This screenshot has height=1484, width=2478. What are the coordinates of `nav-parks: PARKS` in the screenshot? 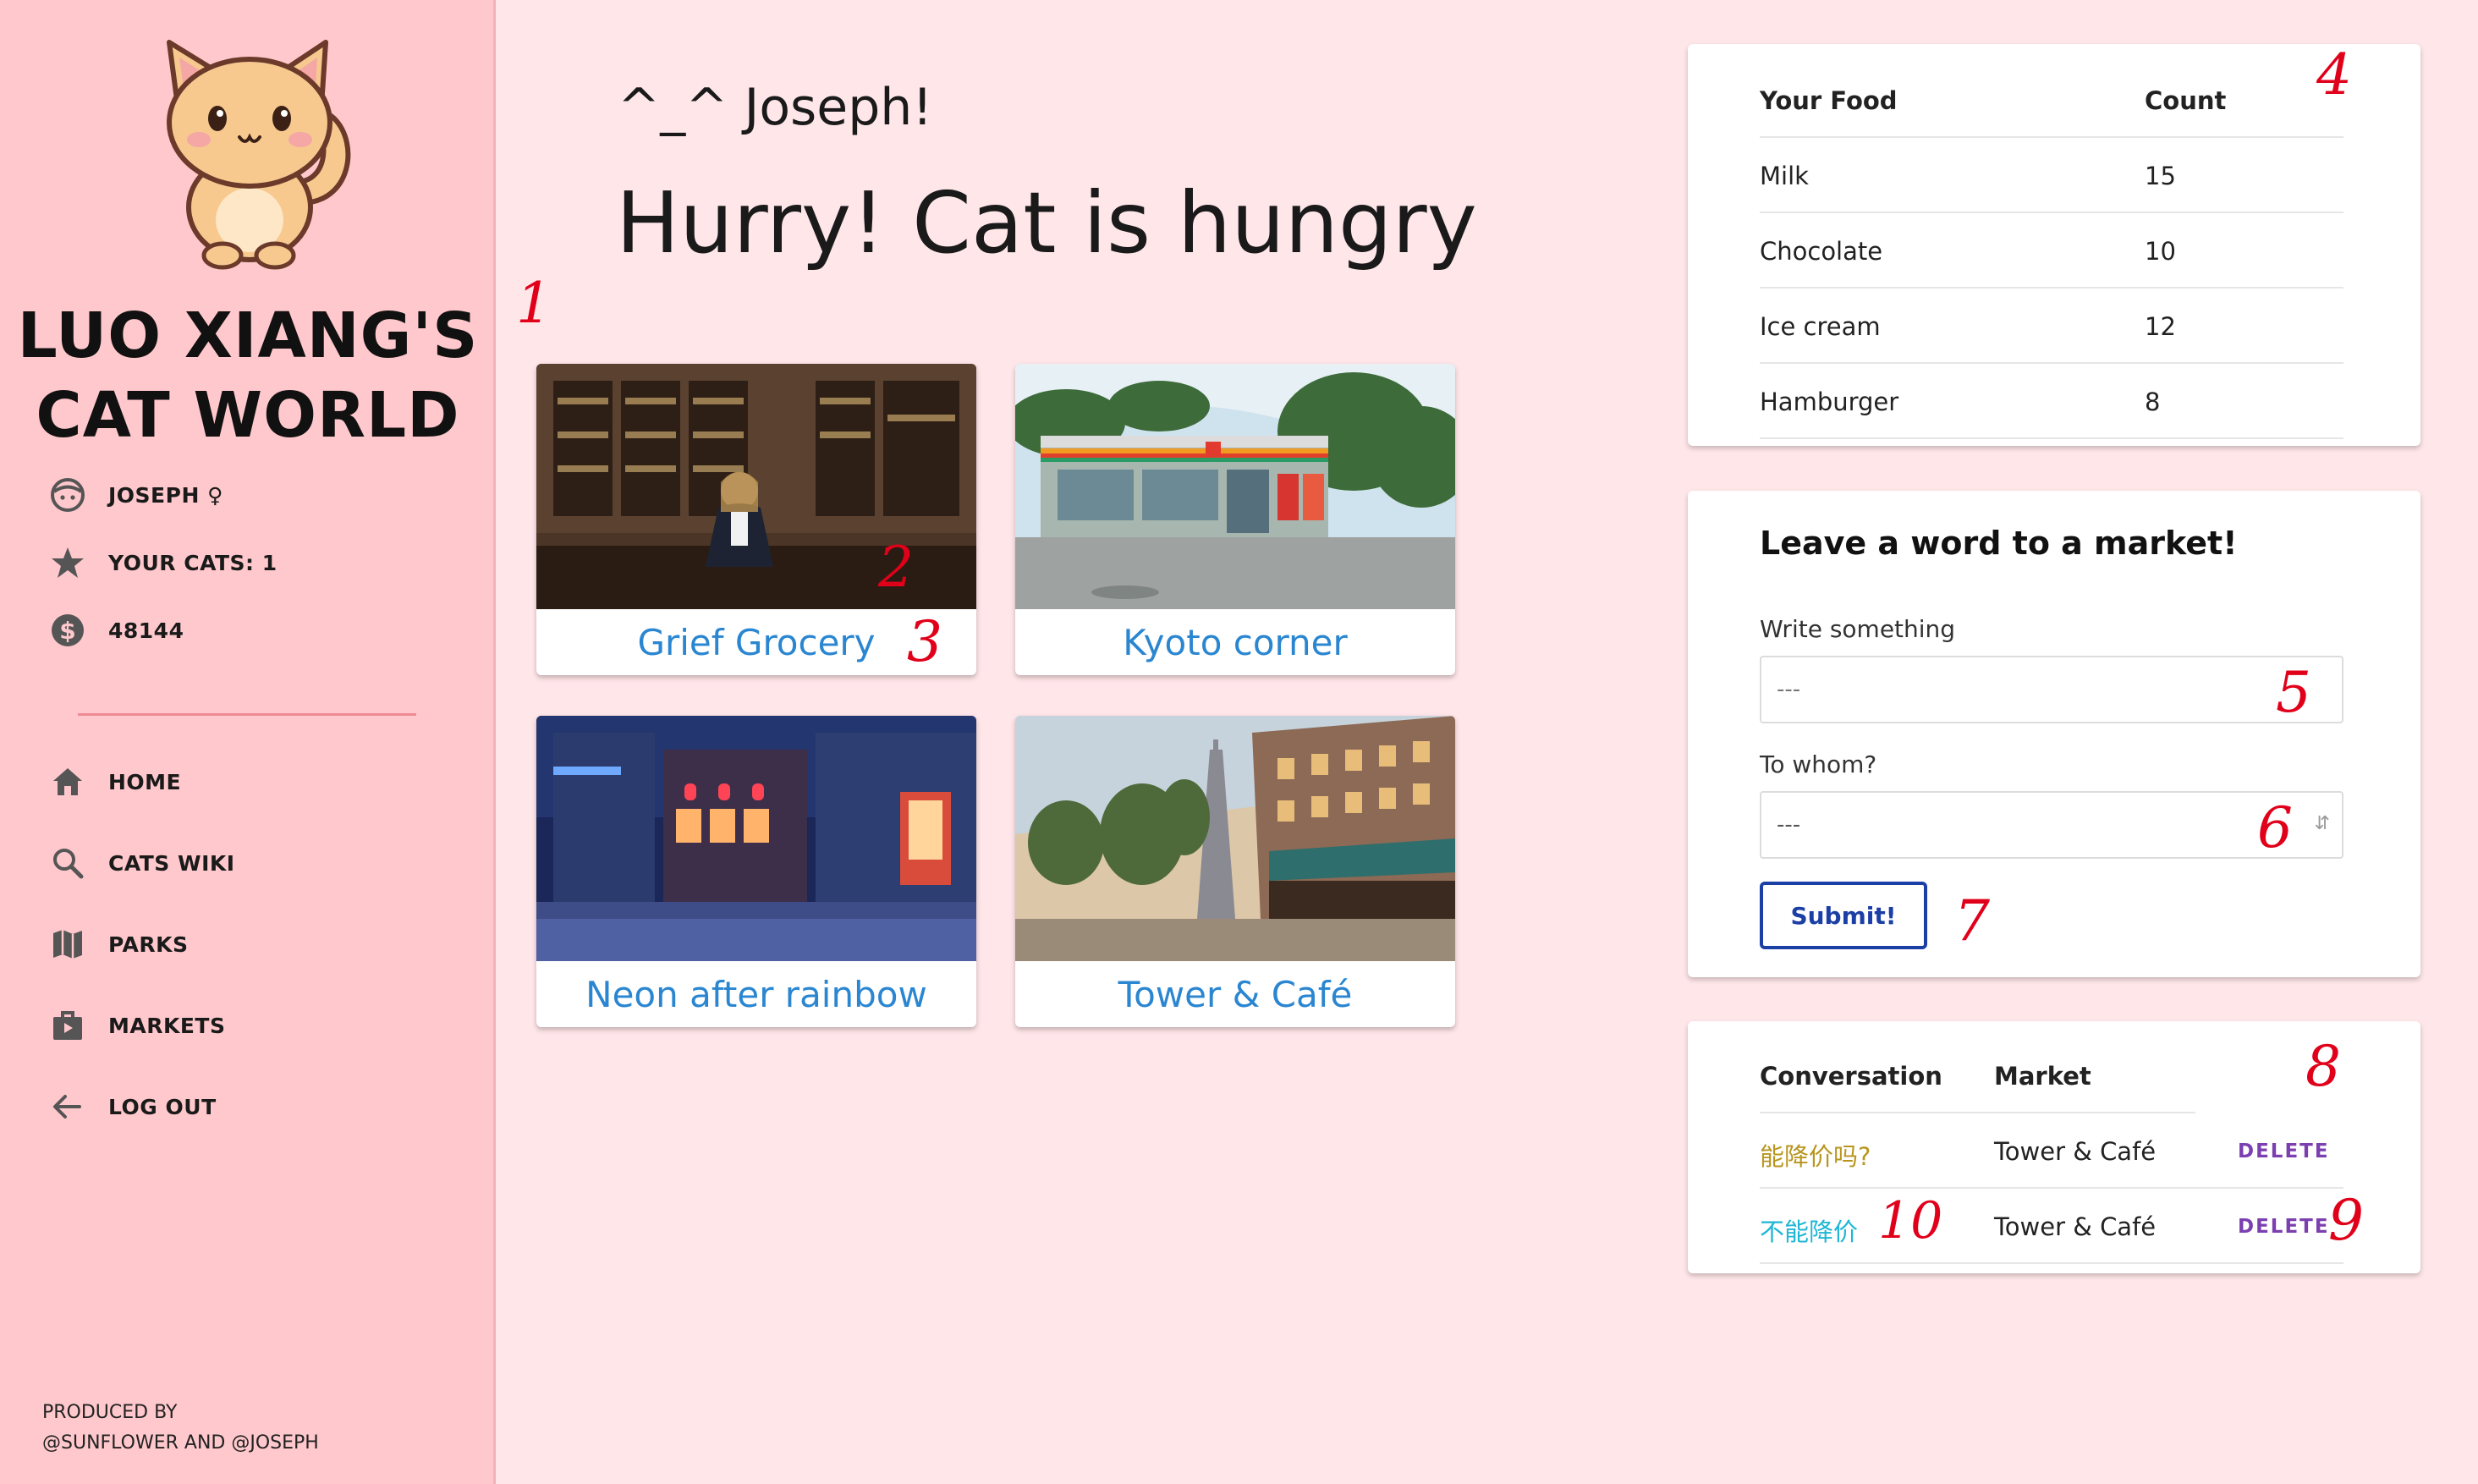 It's located at (119, 944).